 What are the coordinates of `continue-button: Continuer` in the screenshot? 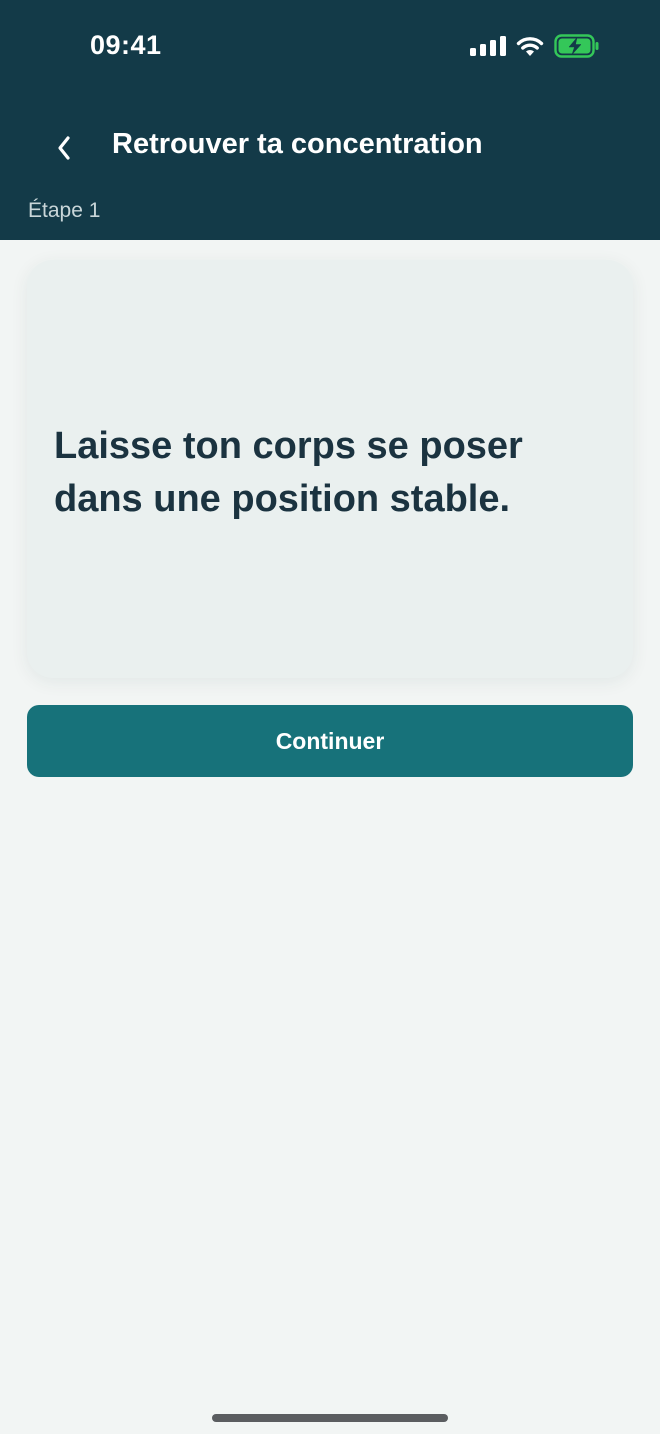 It's located at (330, 741).